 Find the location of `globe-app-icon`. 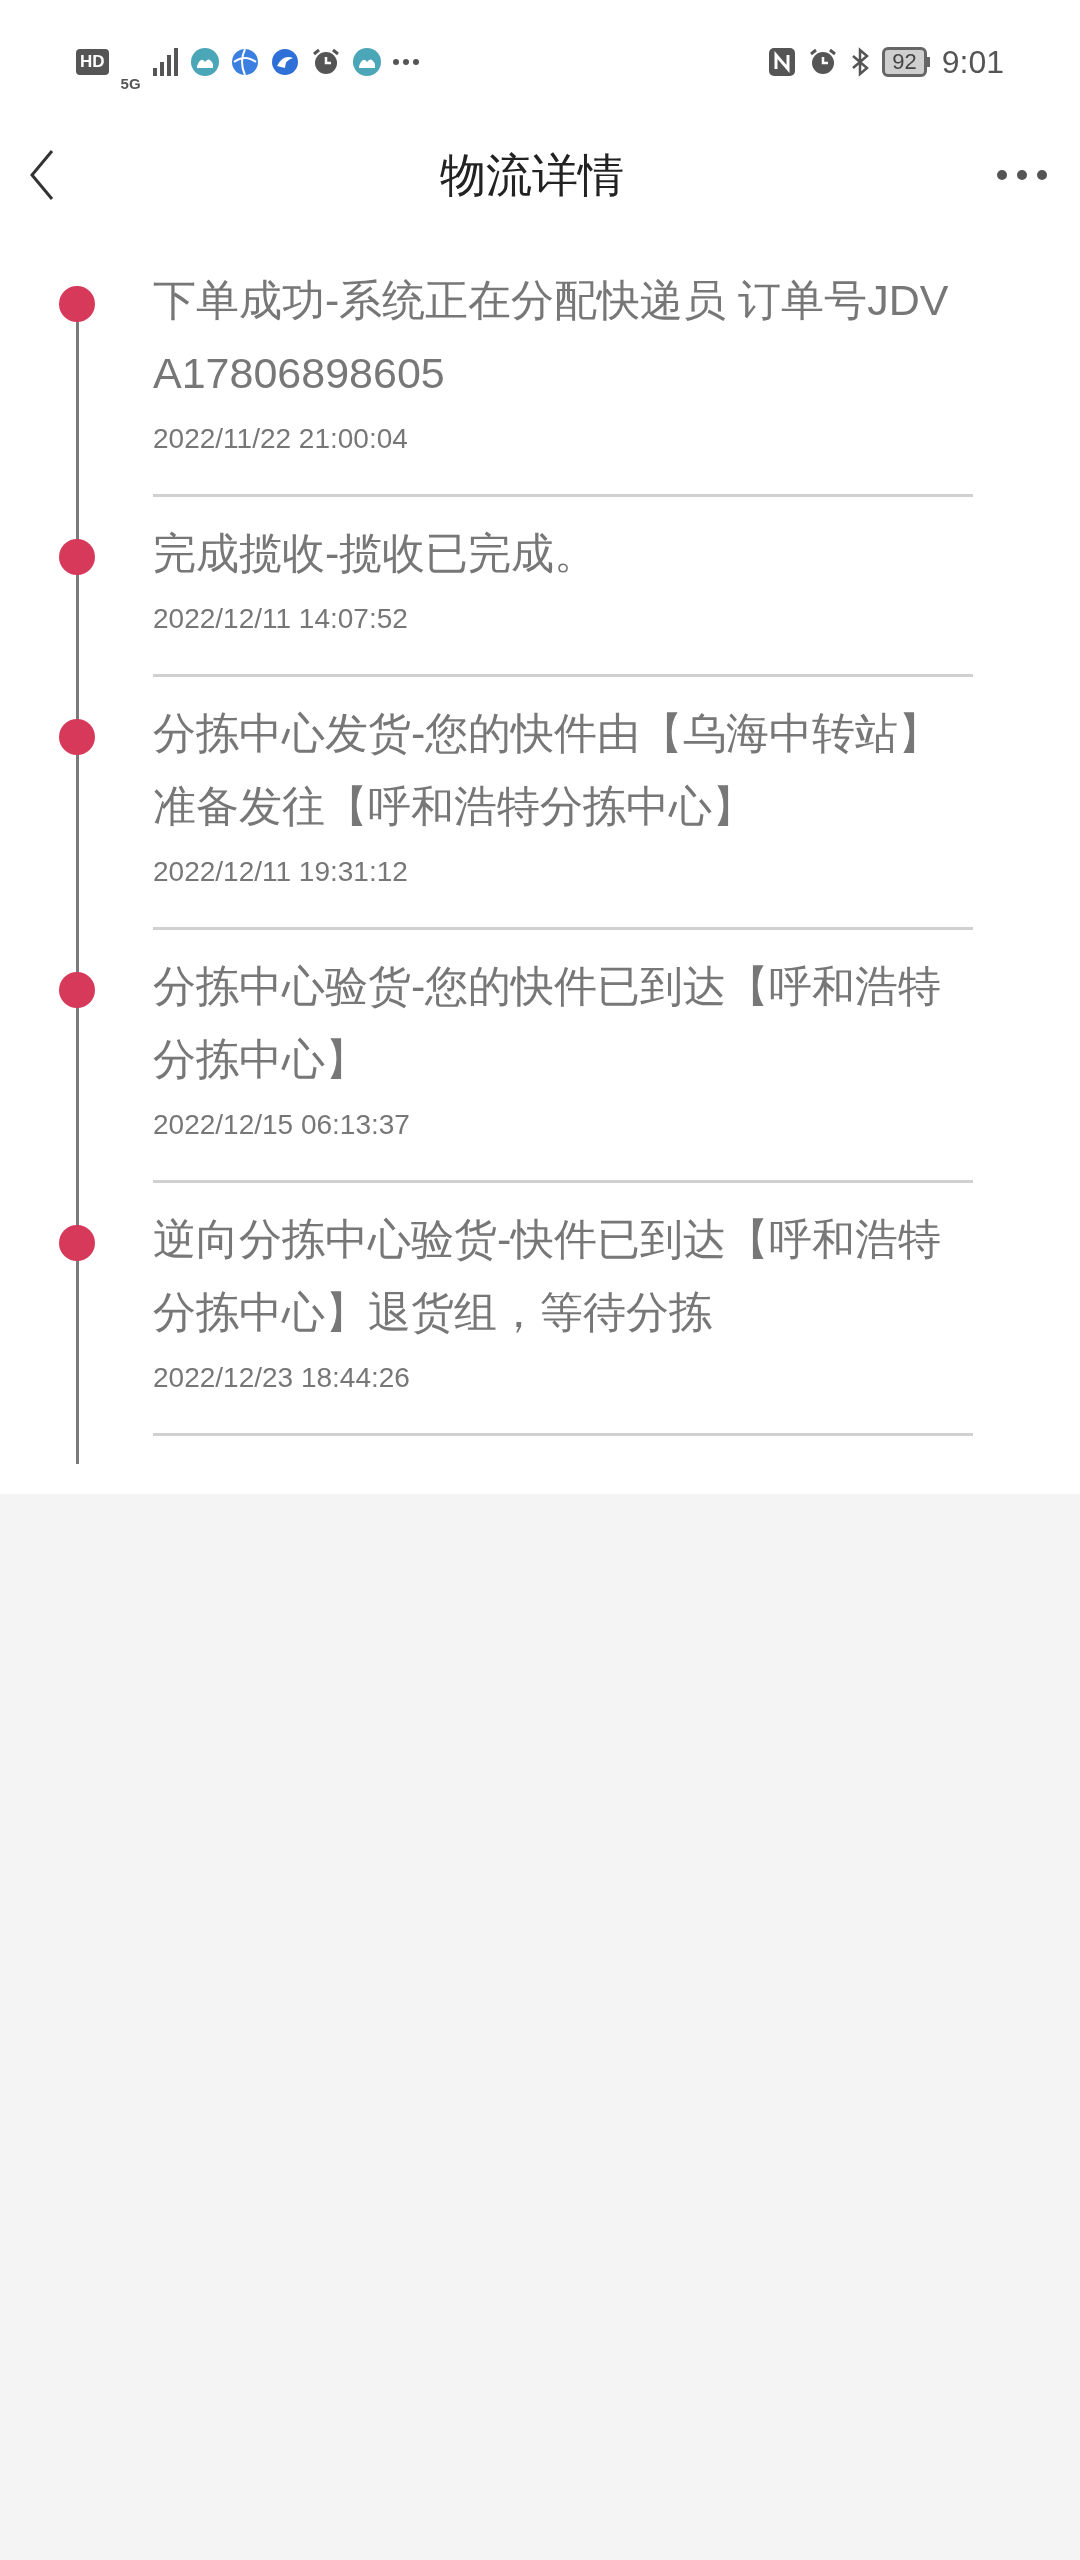

globe-app-icon is located at coordinates (244, 62).